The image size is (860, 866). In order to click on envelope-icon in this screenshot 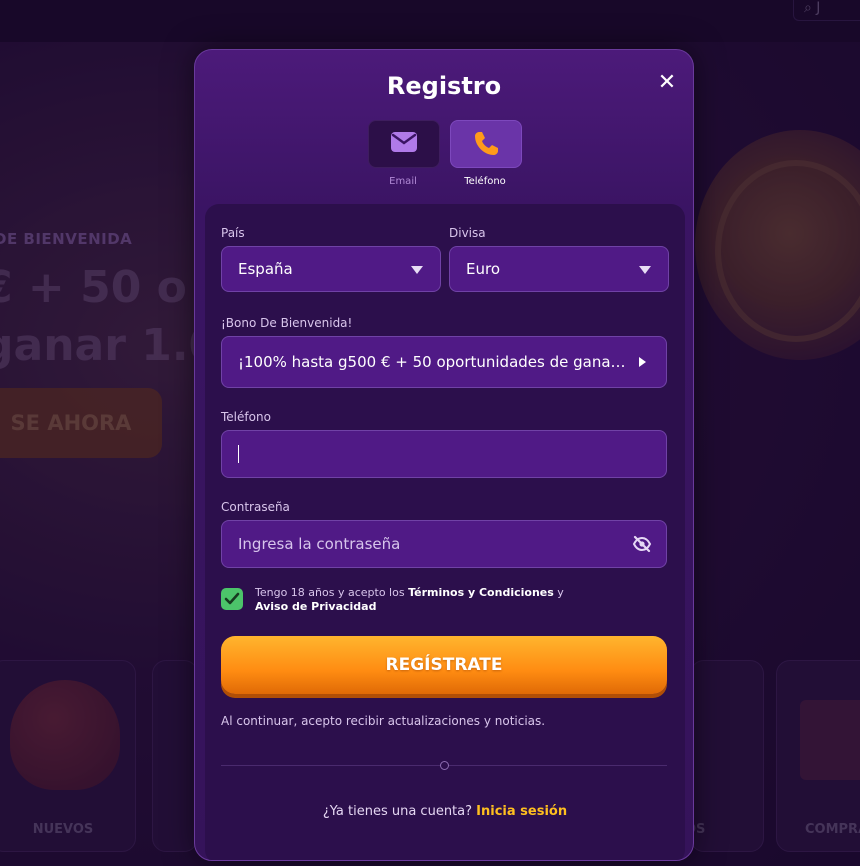, I will do `click(404, 142)`.